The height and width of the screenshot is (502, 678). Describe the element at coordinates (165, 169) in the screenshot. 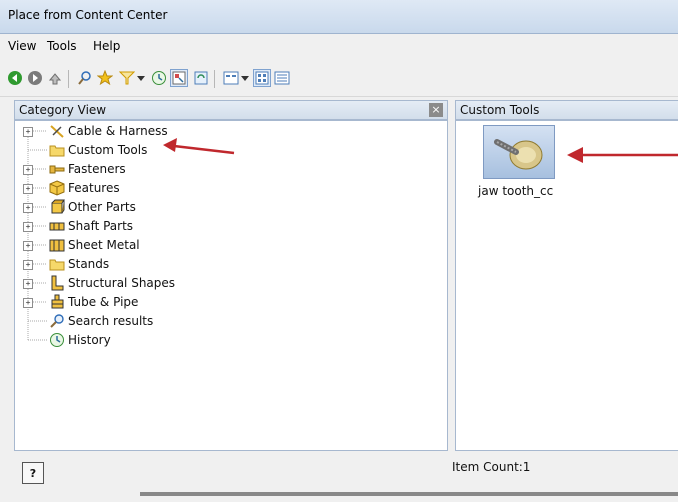

I see `tree-item-fasteners: + Fasteners` at that location.